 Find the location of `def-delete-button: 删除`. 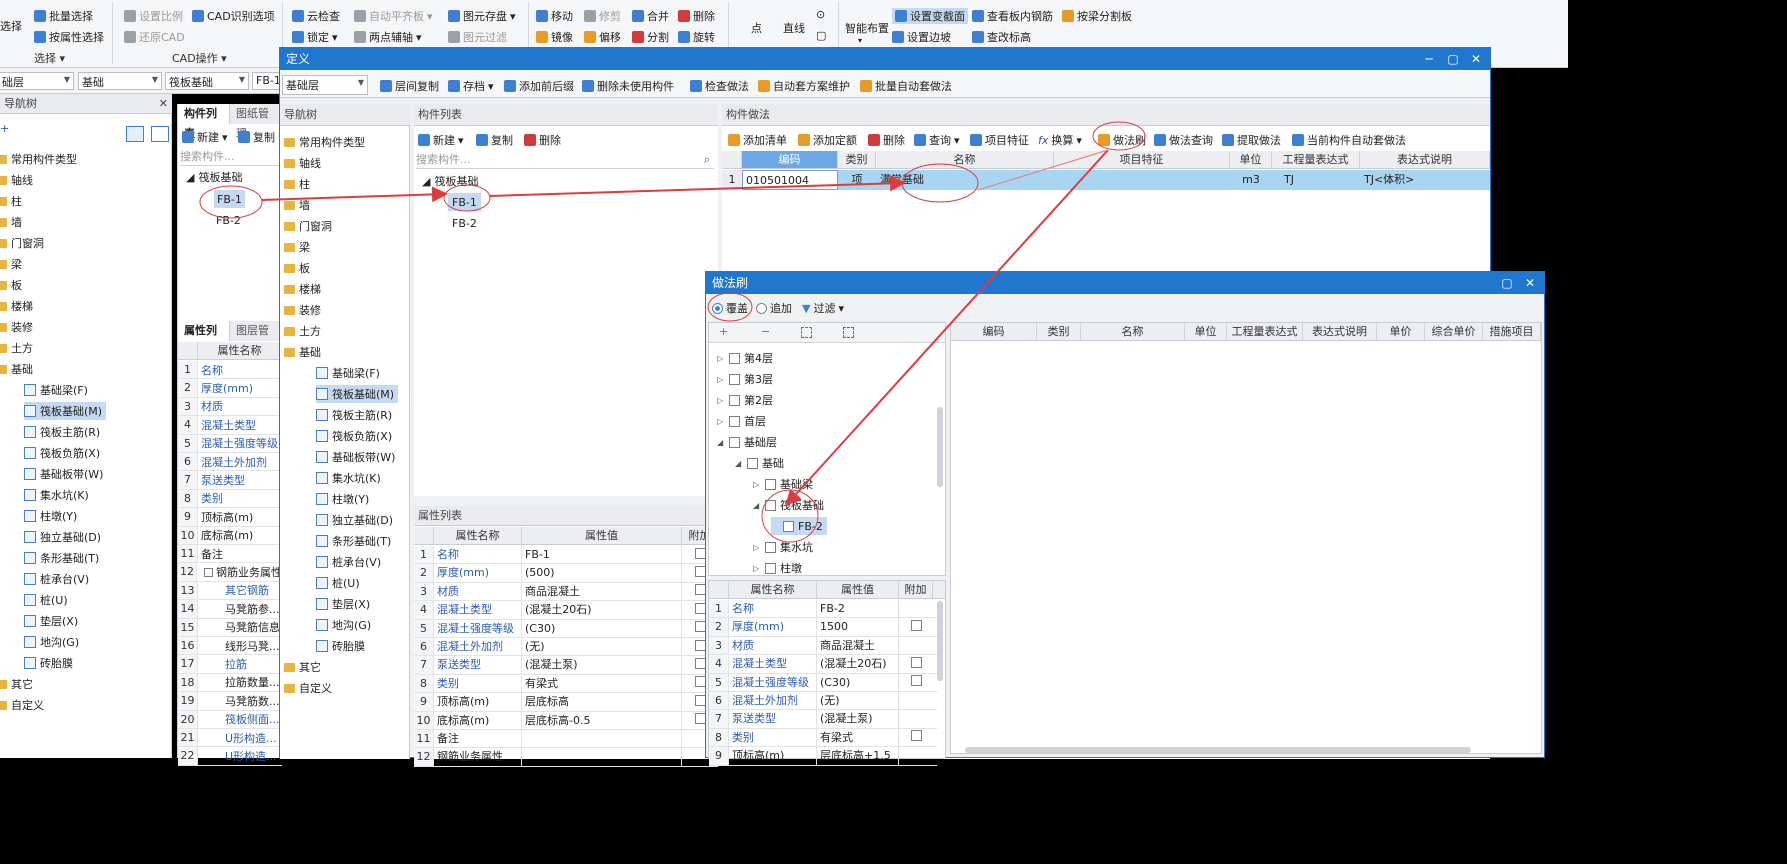

def-delete-button: 删除 is located at coordinates (542, 140).